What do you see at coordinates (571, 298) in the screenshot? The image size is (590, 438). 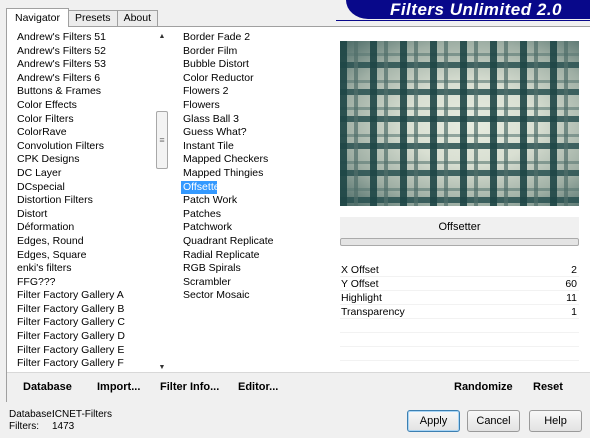 I see `parameter-value: 11` at bounding box center [571, 298].